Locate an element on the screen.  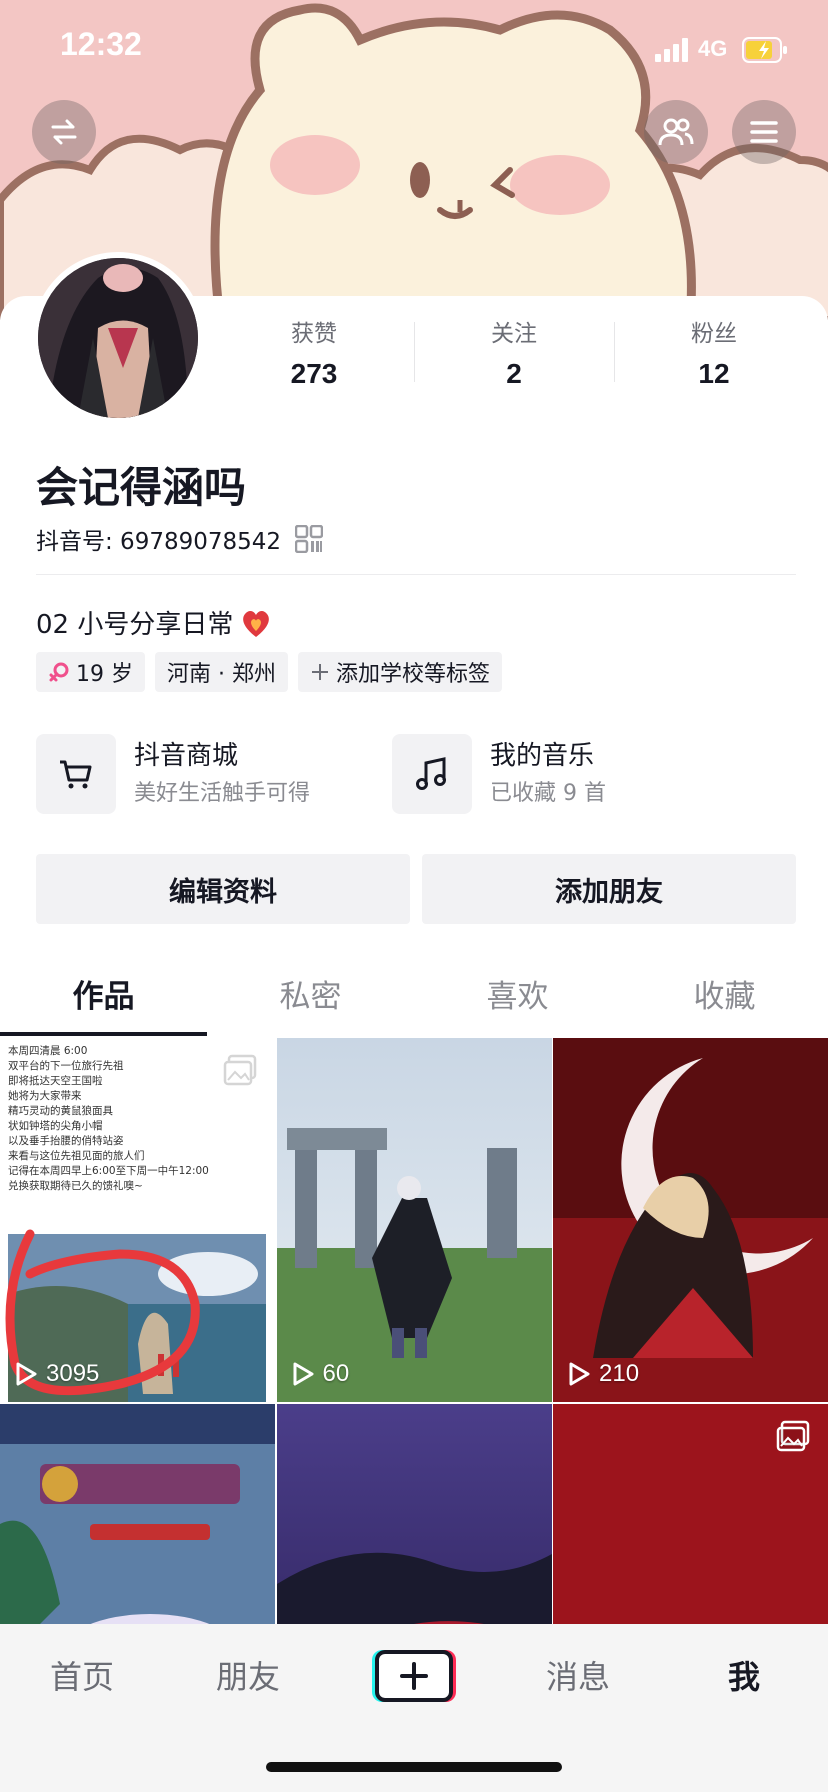
mall-subtitle: 美好生活触手可得 is located at coordinates (222, 793).